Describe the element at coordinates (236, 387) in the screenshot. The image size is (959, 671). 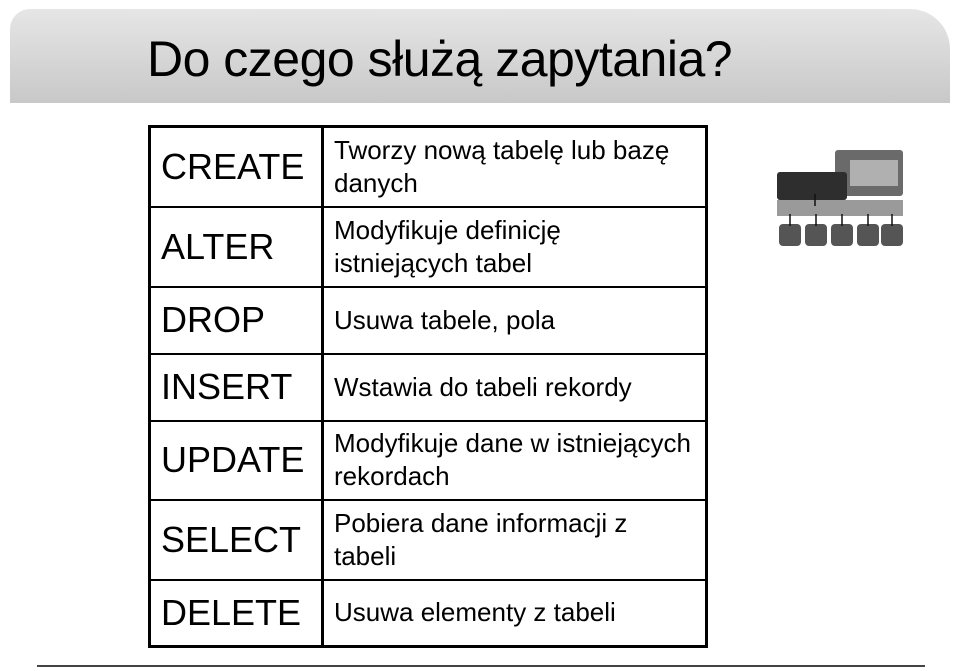
I see `command-cell: INSERT` at that location.